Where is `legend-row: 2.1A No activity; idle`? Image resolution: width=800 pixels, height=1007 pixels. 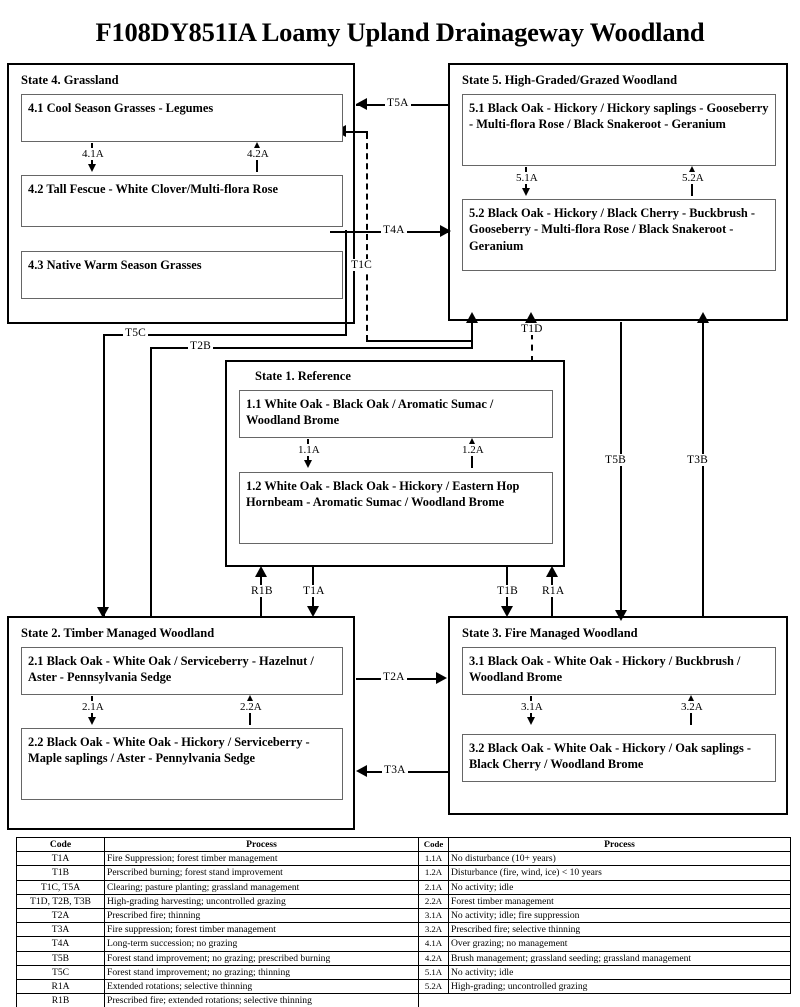
legend-row: 2.1A No activity; idle is located at coordinates (604, 887).